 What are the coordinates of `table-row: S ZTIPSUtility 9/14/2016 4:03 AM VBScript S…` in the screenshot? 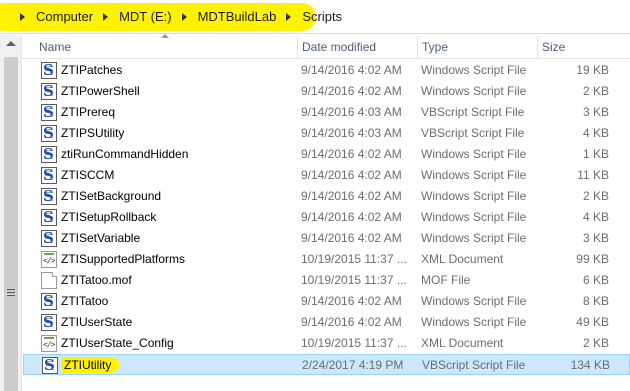 It's located at (326, 133).